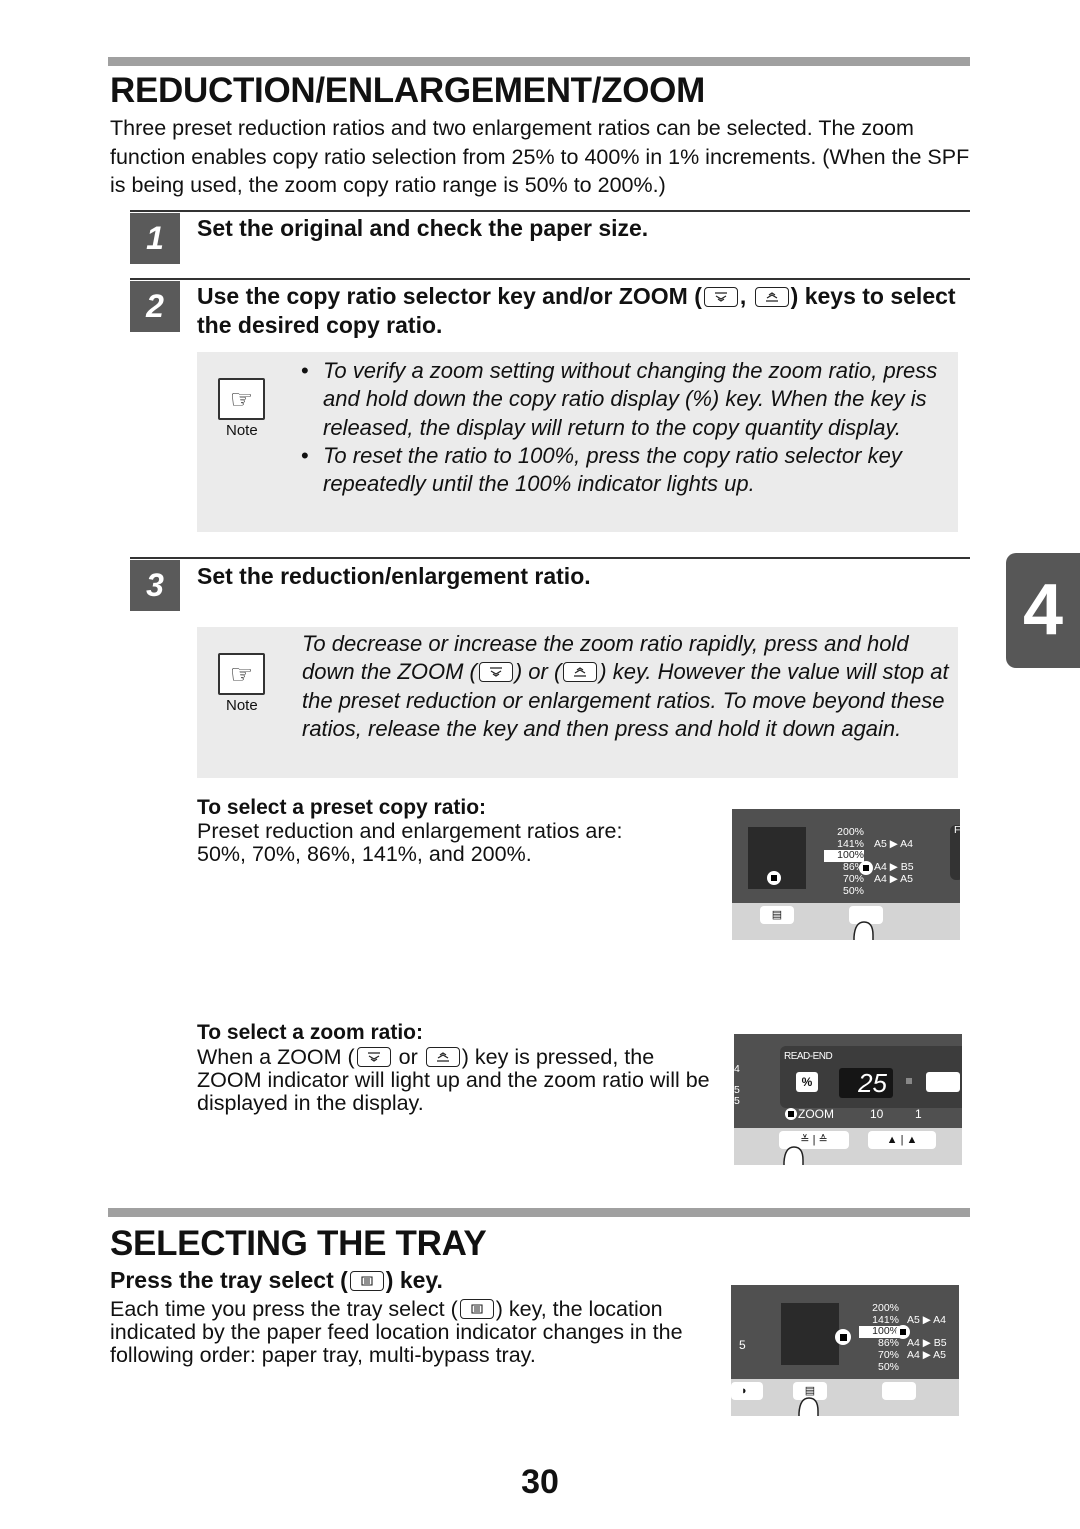 The height and width of the screenshot is (1529, 1080). What do you see at coordinates (899, 1391) in the screenshot?
I see `copy-ratio-selector-key` at bounding box center [899, 1391].